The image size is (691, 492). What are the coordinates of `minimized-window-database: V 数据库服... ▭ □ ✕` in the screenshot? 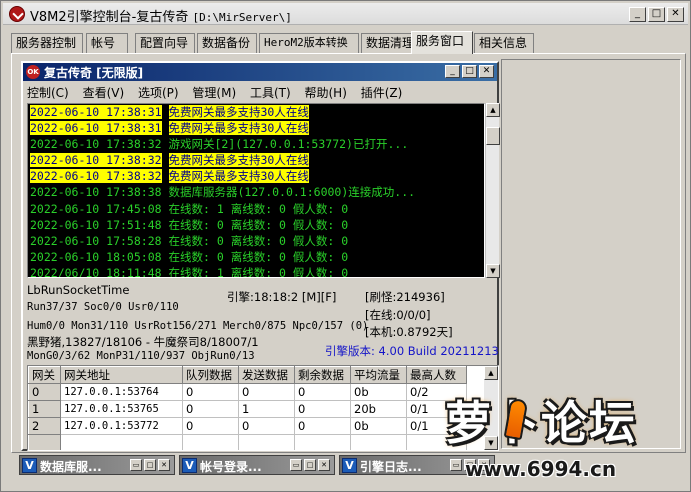 It's located at (97, 465).